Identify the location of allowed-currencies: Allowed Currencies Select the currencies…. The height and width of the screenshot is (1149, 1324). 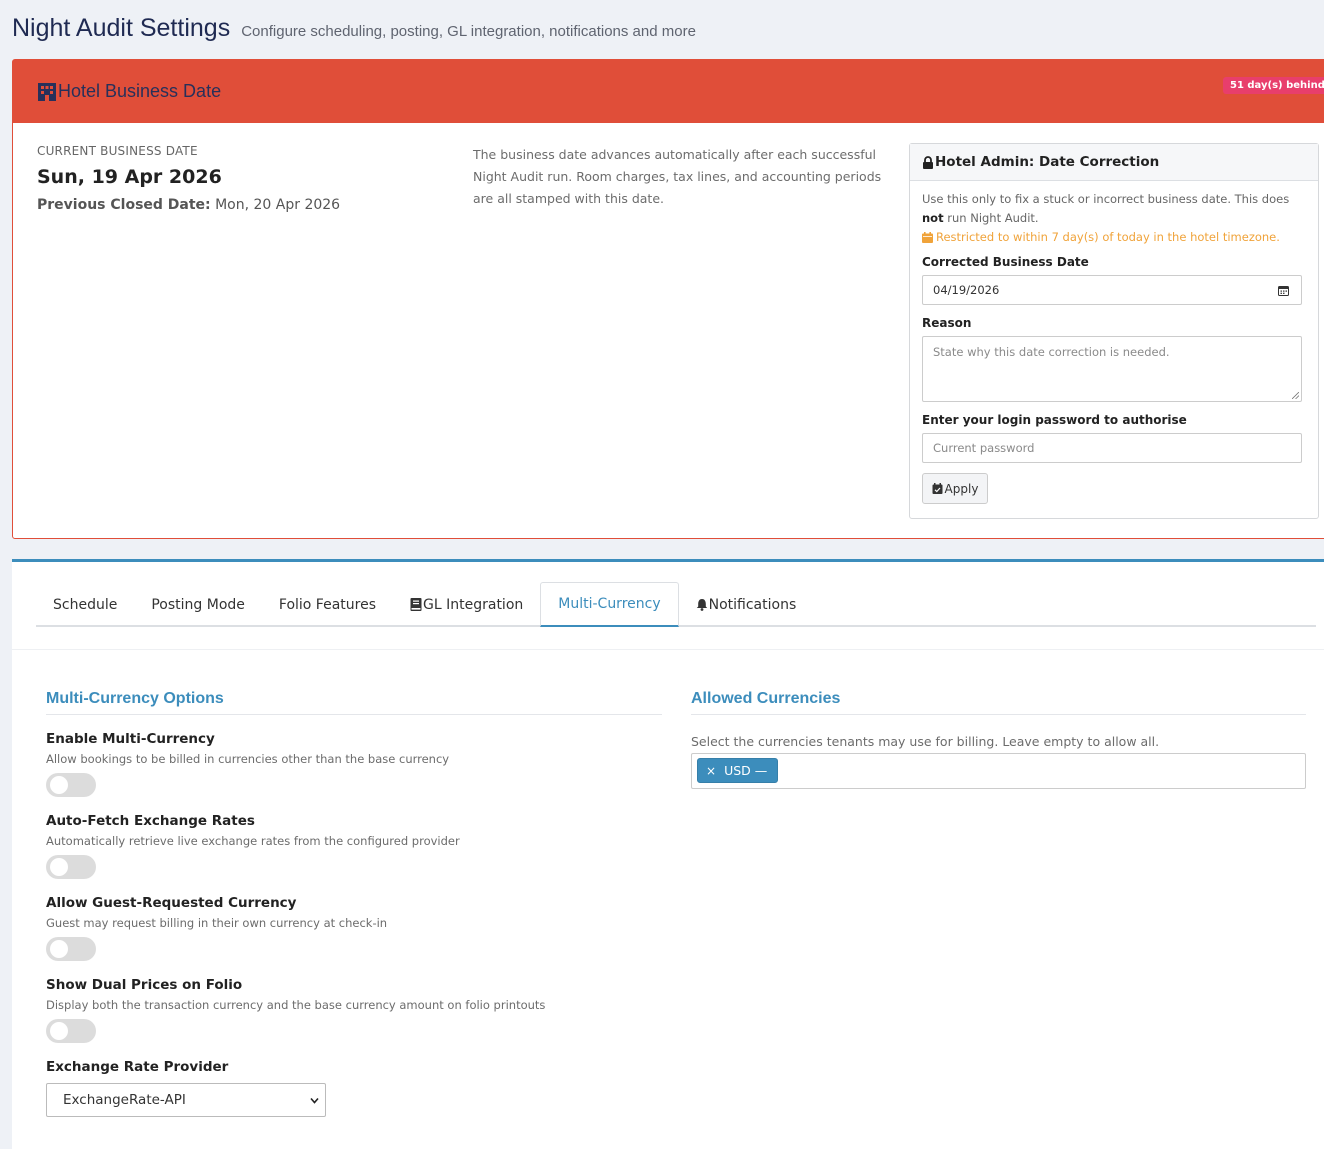
(998, 739).